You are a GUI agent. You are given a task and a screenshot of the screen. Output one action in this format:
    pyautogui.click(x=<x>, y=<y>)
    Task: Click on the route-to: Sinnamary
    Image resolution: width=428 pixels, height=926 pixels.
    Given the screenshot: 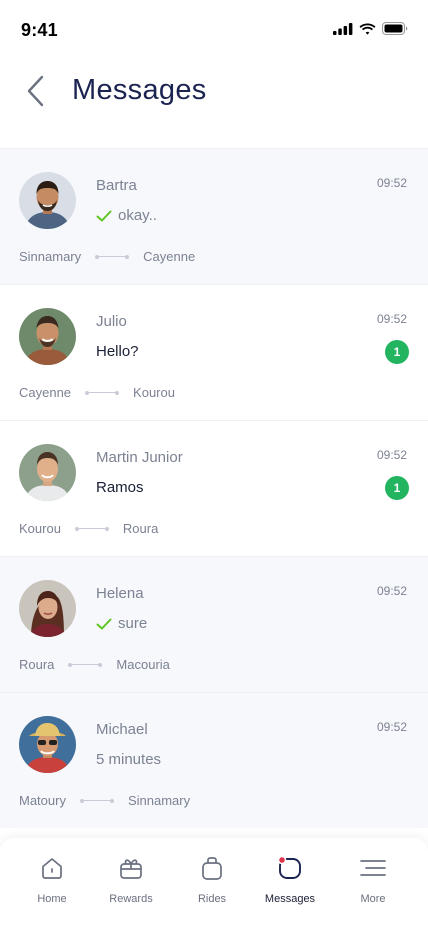 What is the action you would take?
    pyautogui.click(x=159, y=800)
    